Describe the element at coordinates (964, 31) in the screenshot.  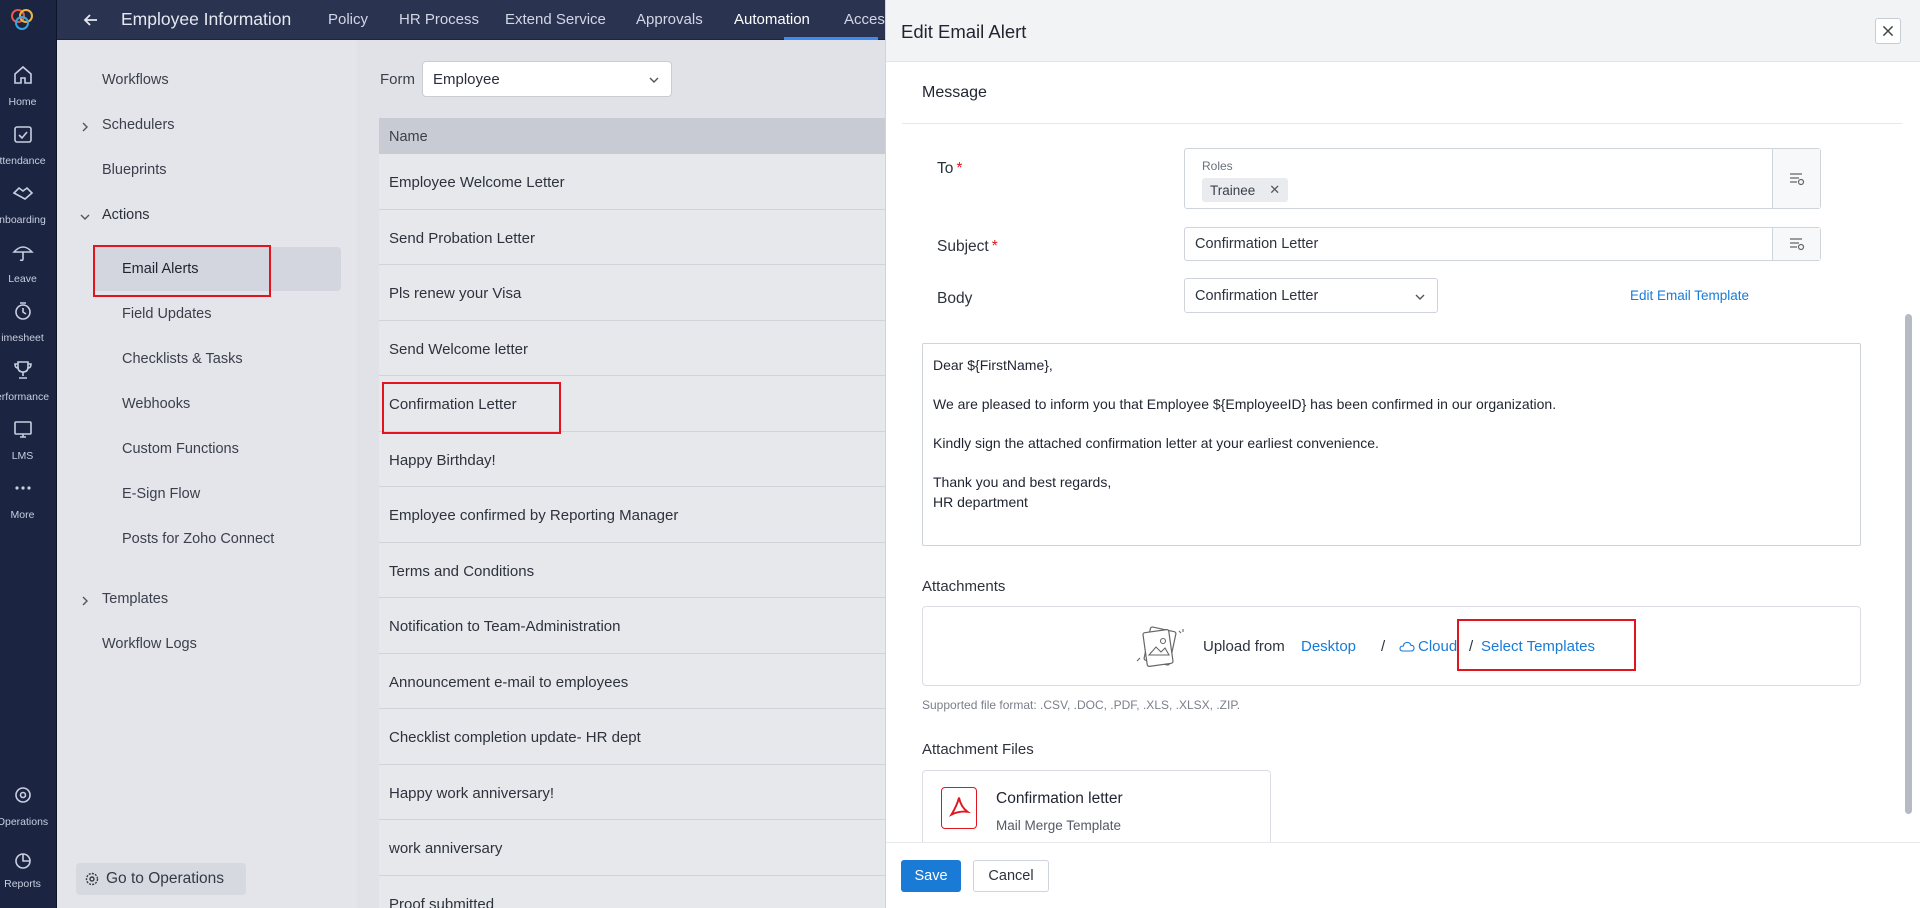
I see `panel-title: Edit Email Alert` at that location.